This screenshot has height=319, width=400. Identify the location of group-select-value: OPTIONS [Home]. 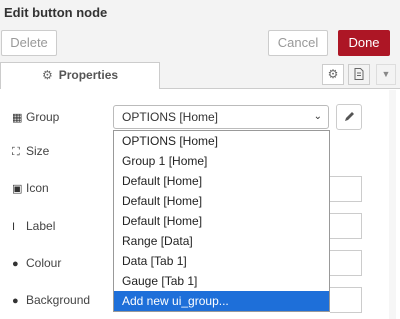
(170, 117).